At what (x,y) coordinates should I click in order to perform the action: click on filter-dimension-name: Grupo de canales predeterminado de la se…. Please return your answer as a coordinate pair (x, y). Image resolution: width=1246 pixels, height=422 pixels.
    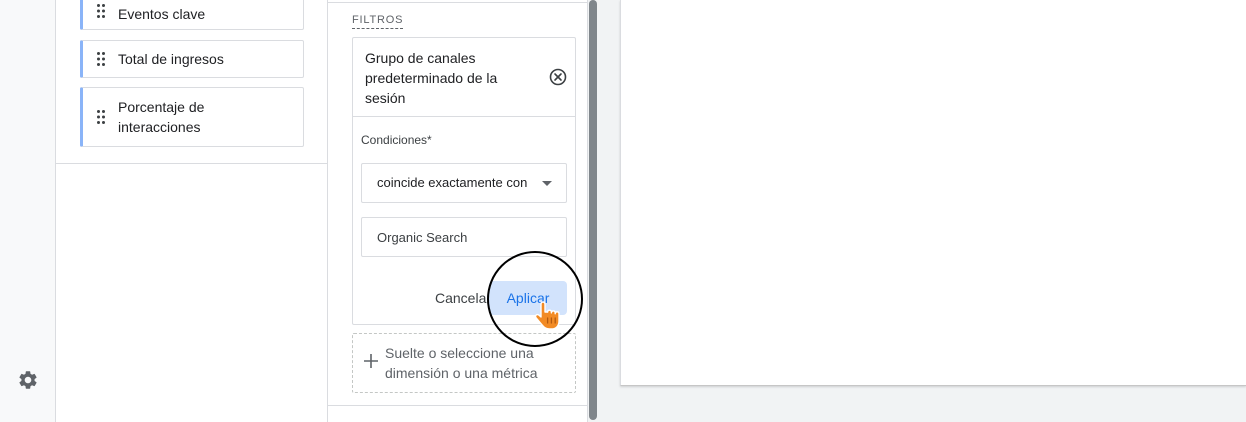
    Looking at the image, I should click on (431, 78).